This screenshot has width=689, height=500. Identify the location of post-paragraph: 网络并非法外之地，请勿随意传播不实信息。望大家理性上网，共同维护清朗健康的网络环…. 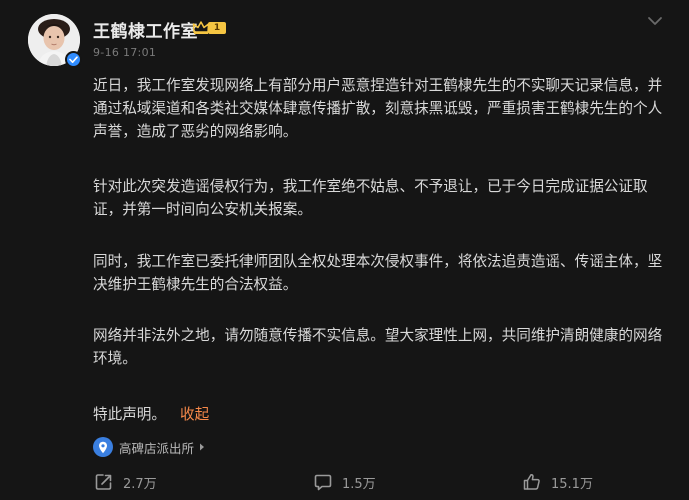
(378, 347).